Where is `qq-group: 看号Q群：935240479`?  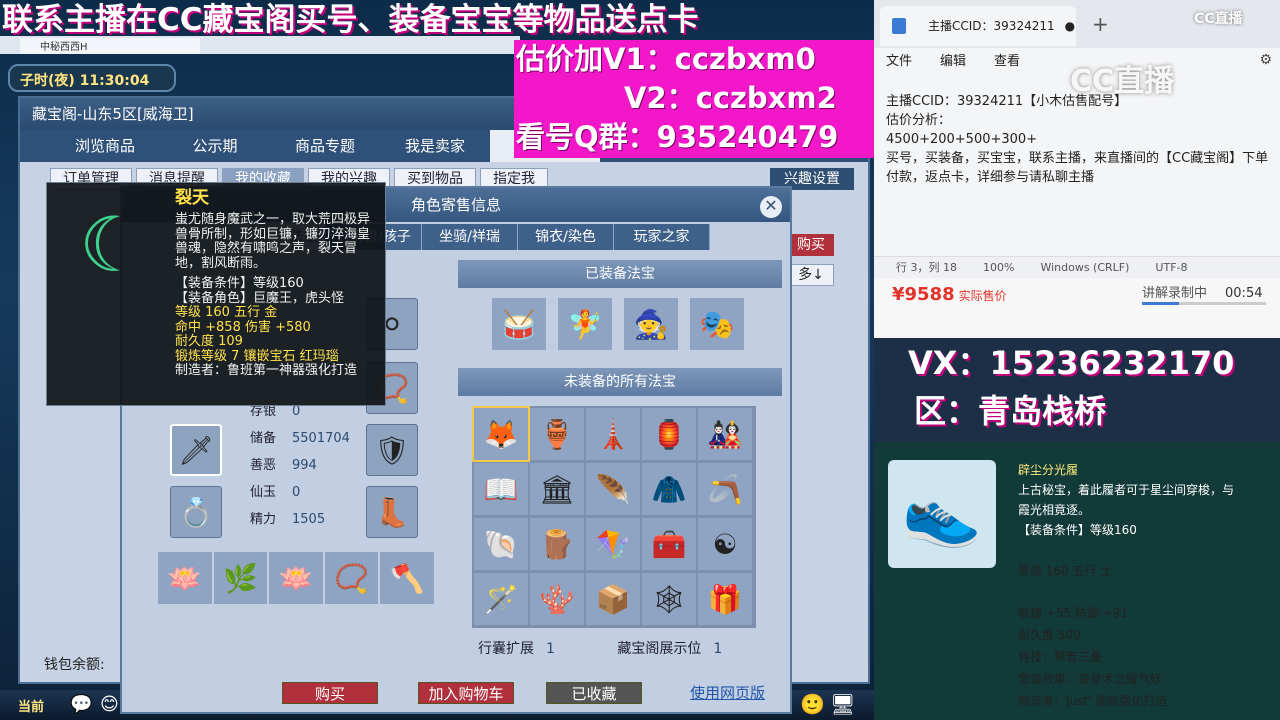 qq-group: 看号Q群：935240479 is located at coordinates (677, 137).